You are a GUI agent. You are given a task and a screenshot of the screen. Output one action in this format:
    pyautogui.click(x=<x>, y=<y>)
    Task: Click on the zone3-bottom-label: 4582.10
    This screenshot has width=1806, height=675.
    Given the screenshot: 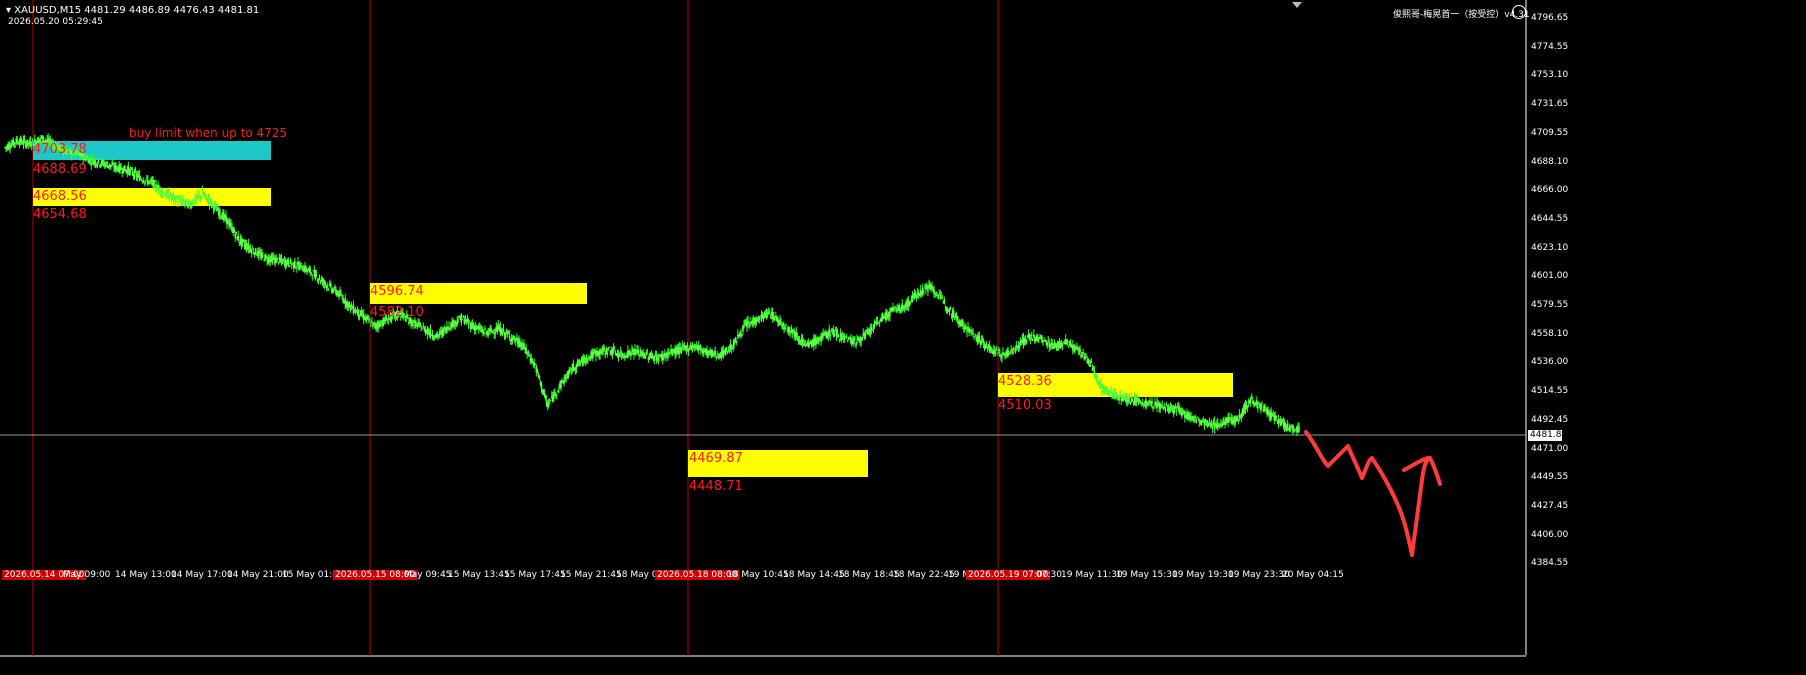 What is the action you would take?
    pyautogui.click(x=397, y=312)
    